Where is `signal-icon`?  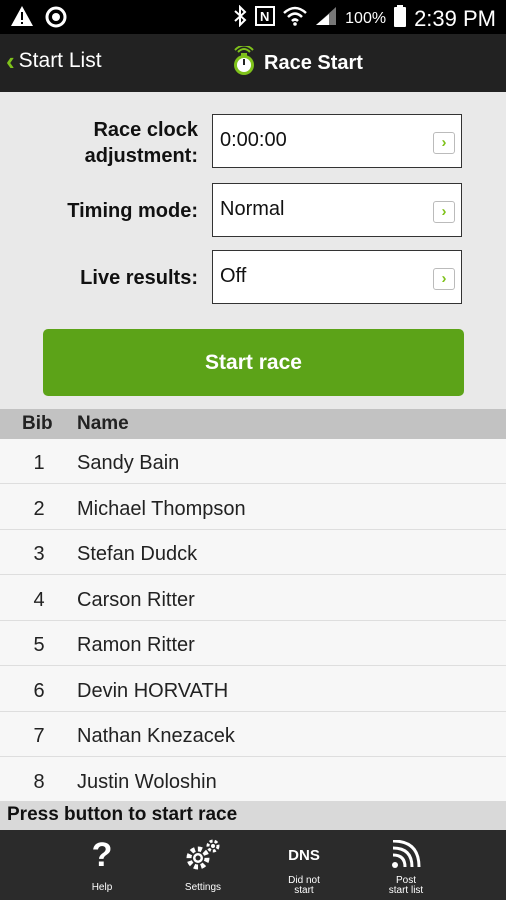
signal-icon is located at coordinates (326, 18).